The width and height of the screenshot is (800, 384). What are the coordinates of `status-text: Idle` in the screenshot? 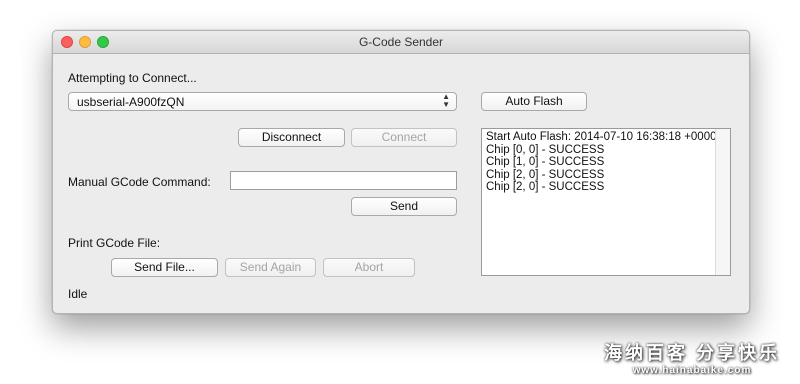 It's located at (78, 294).